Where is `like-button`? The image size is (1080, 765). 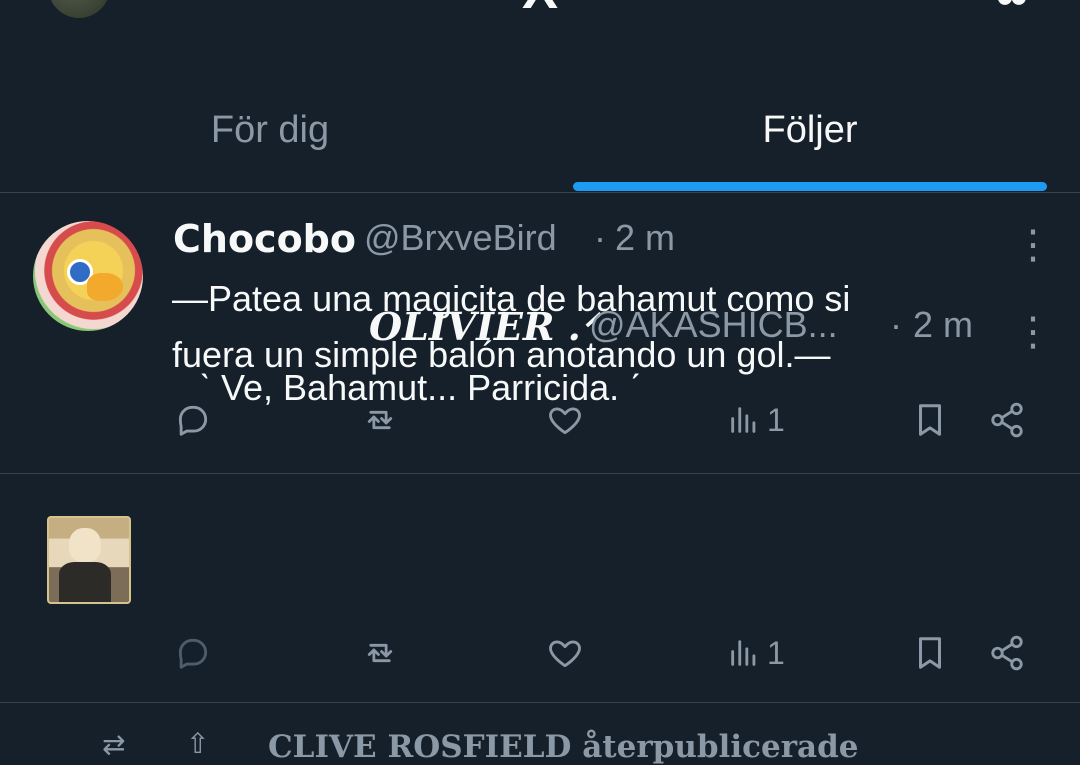
like-button is located at coordinates (565, 653).